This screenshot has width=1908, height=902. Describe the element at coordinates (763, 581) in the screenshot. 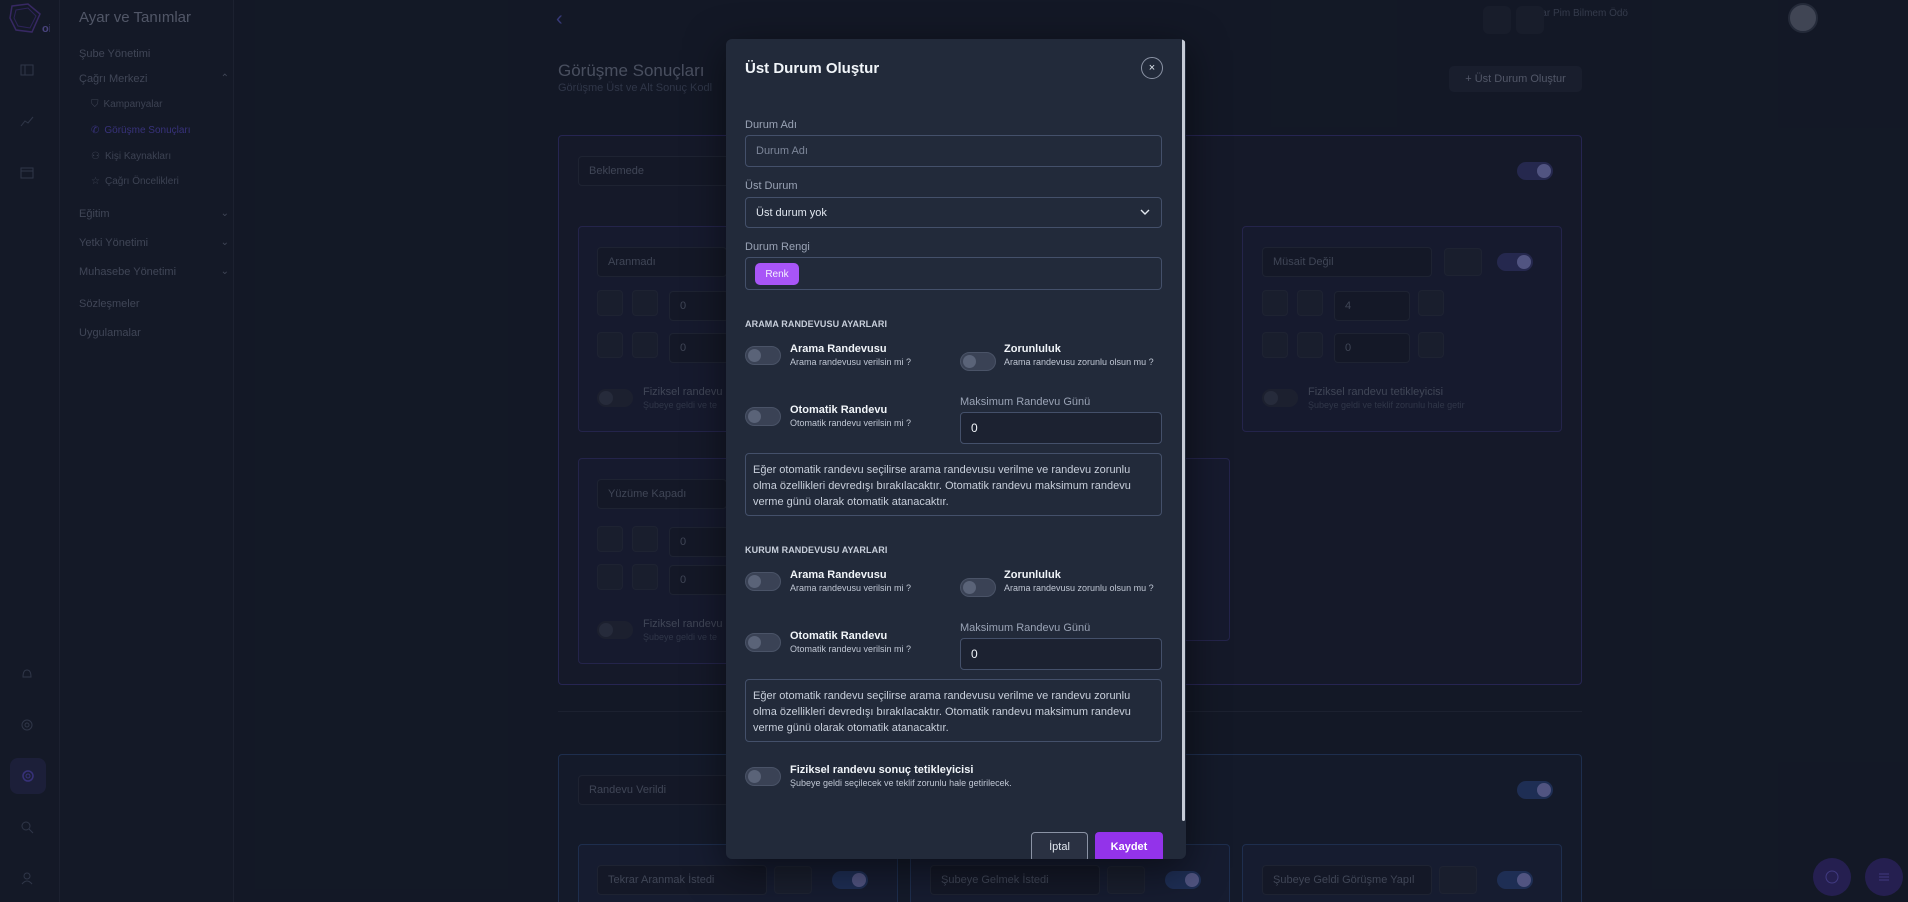

I see `institution-appointment-toggle` at that location.